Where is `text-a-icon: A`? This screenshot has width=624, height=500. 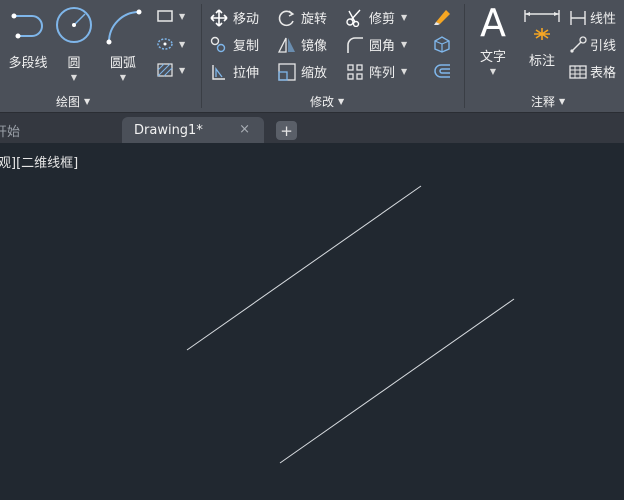
text-a-icon: A is located at coordinates (493, 23).